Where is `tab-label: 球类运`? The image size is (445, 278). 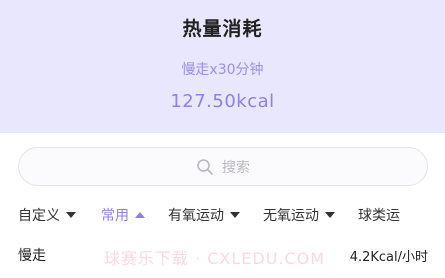
tab-label: 球类运 is located at coordinates (379, 216).